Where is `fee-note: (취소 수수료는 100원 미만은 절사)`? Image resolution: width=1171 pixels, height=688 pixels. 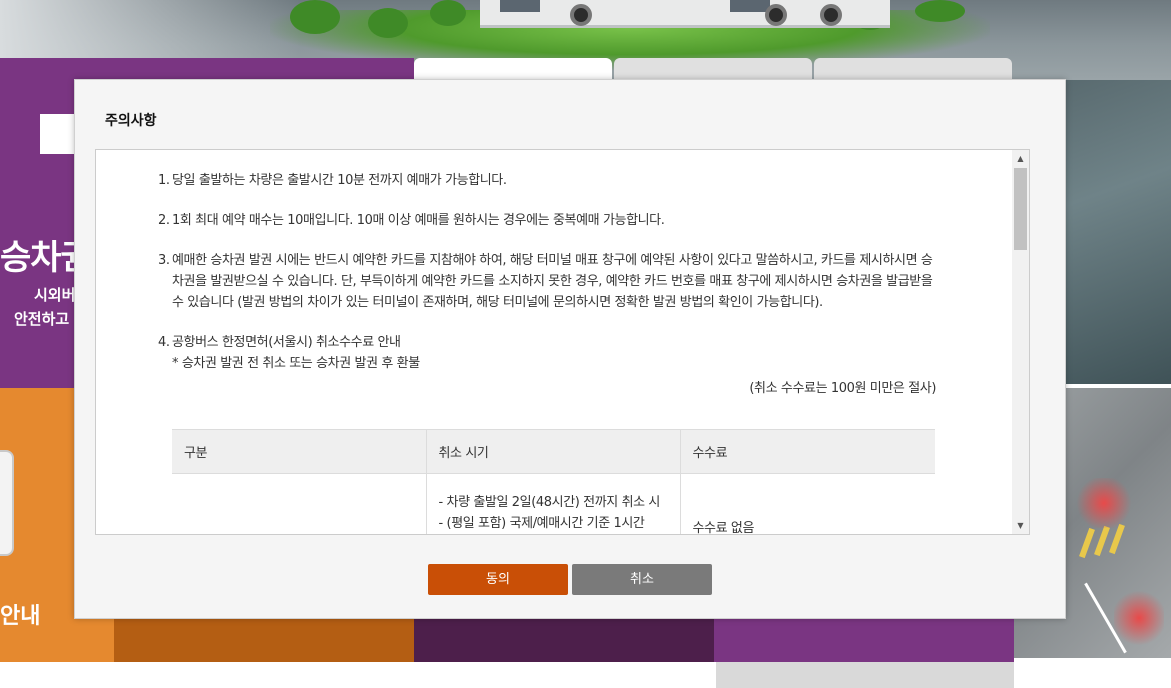
fee-note: (취소 수수료는 100원 미만은 절사) is located at coordinates (842, 388).